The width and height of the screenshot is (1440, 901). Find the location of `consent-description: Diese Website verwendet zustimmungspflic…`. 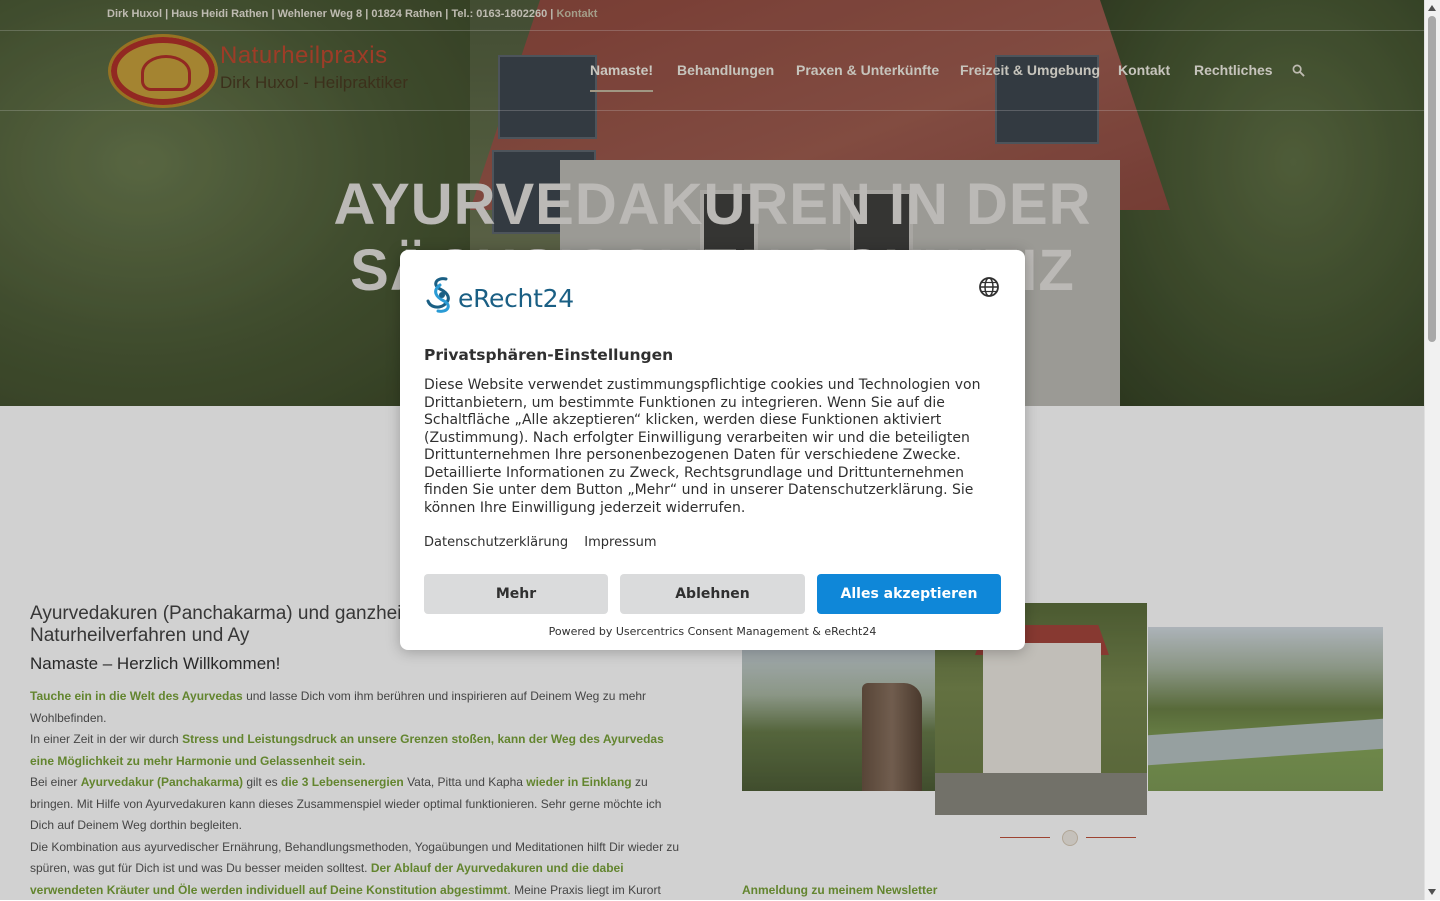

consent-description: Diese Website verwendet zustimmungspflic… is located at coordinates (713, 447).